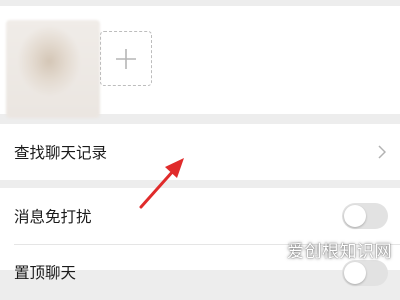 This screenshot has height=300, width=400. Describe the element at coordinates (45, 273) in the screenshot. I see `pin-chat-label: 置顶聊天` at that location.